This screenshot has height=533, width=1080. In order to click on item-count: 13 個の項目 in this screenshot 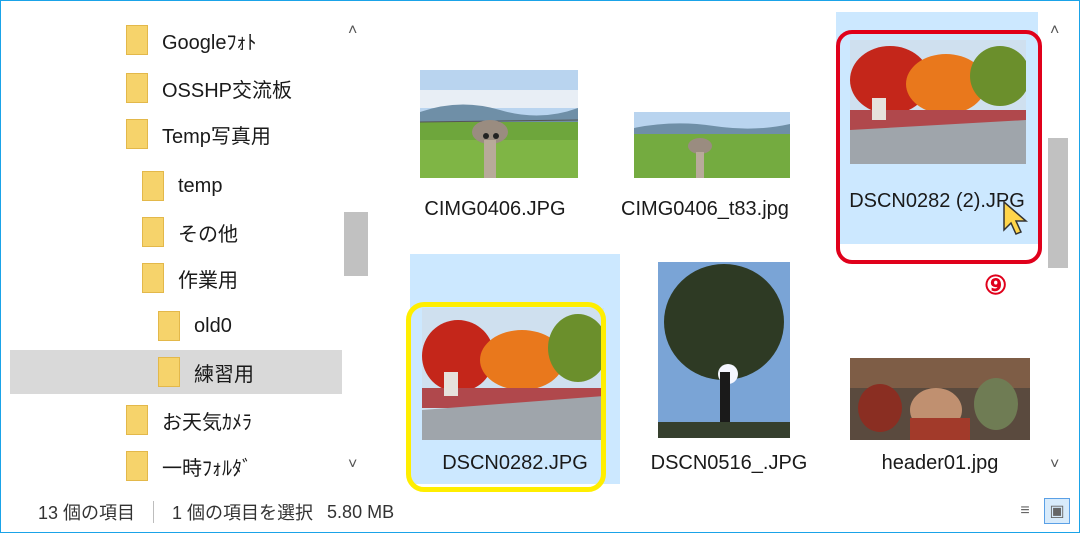, I will do `click(87, 513)`.